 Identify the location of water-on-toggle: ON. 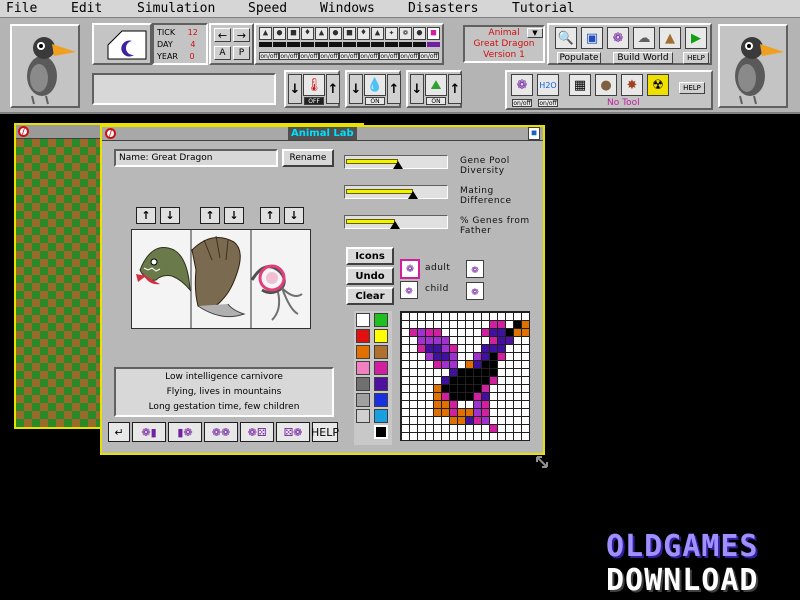
(375, 101).